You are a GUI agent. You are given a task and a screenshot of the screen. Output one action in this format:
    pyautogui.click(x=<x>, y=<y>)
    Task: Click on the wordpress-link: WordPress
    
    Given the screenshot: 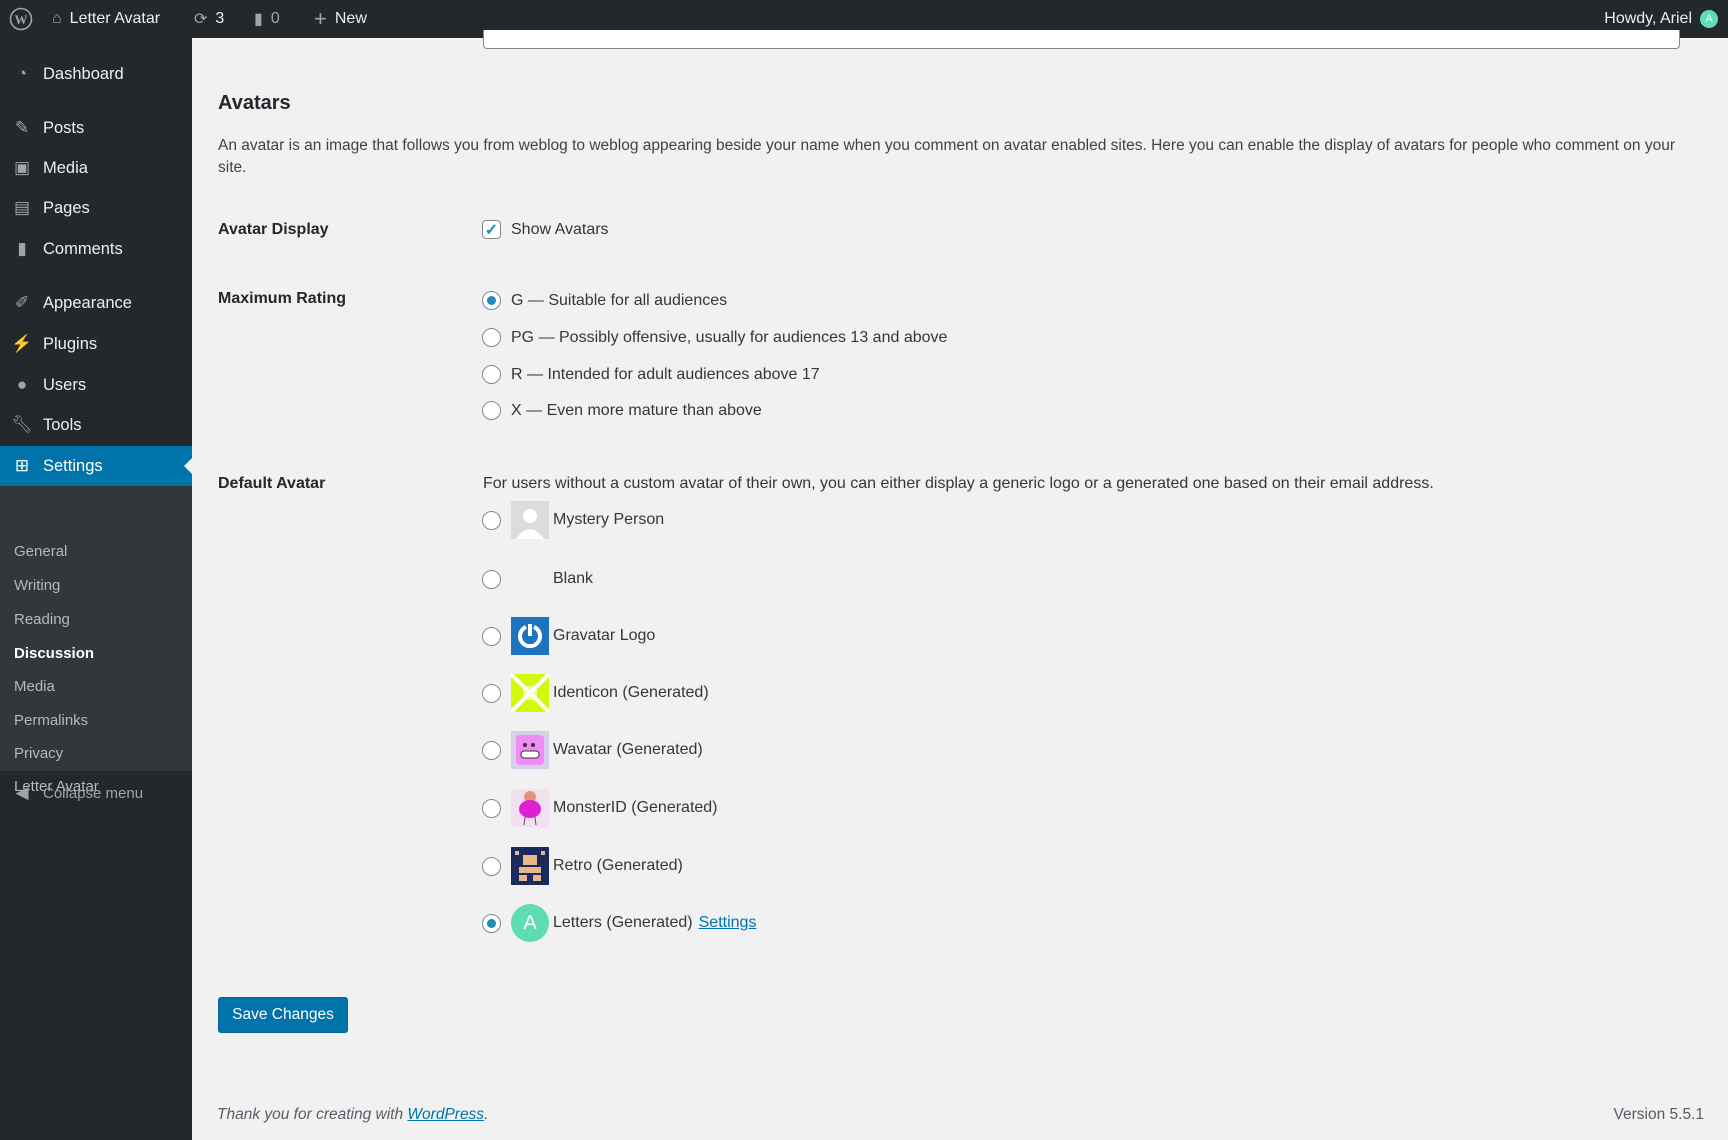 What is the action you would take?
    pyautogui.click(x=445, y=1114)
    